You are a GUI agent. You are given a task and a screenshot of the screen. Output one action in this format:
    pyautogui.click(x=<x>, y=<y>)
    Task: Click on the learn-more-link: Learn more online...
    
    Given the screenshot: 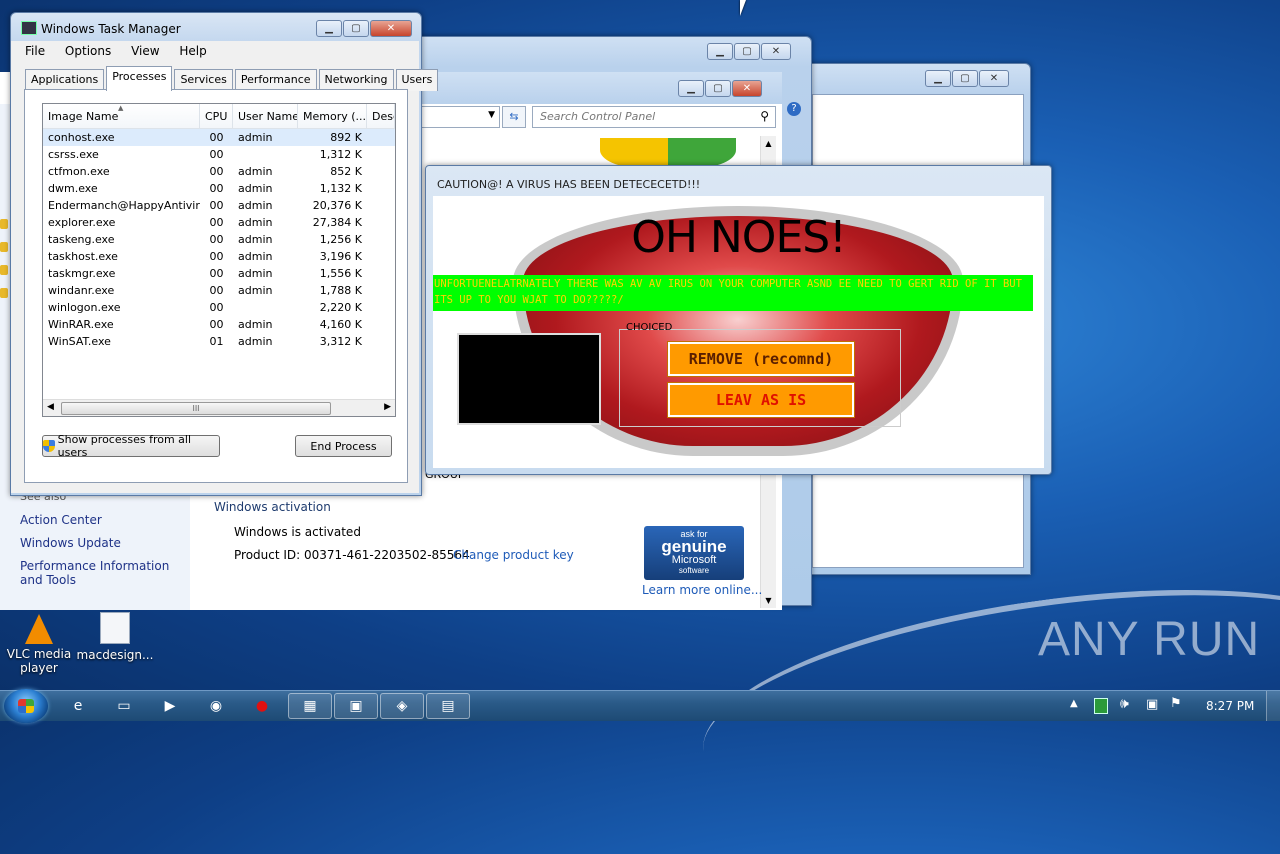 What is the action you would take?
    pyautogui.click(x=702, y=590)
    